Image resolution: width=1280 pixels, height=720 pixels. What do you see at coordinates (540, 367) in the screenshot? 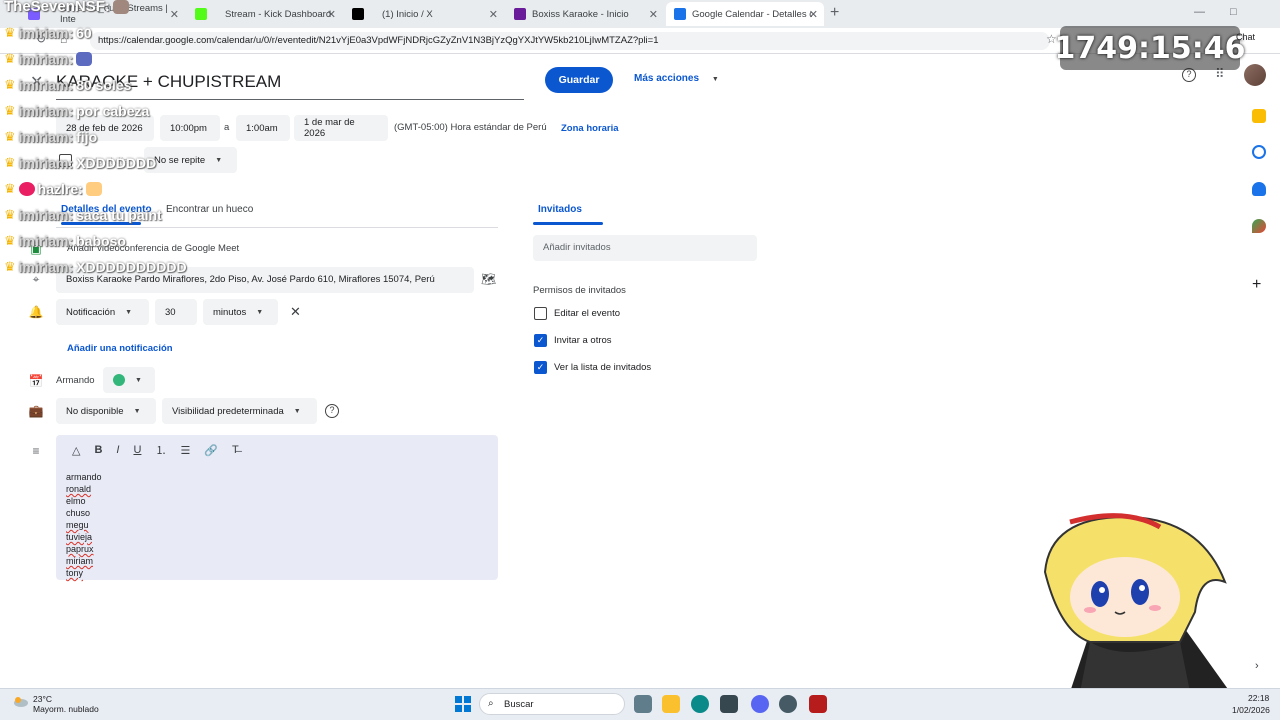
I see `permission-see-list-checkbox: ✓` at bounding box center [540, 367].